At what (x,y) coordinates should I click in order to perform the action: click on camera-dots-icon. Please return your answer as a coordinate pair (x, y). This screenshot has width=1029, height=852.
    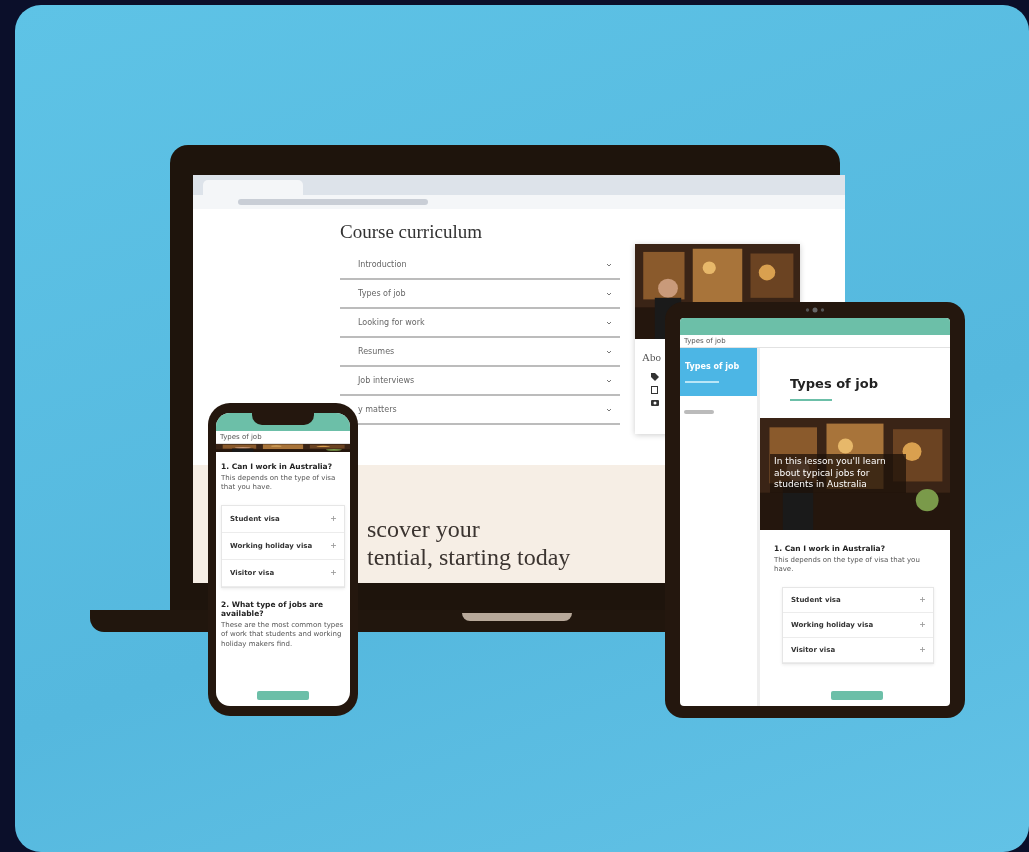
    Looking at the image, I should click on (815, 310).